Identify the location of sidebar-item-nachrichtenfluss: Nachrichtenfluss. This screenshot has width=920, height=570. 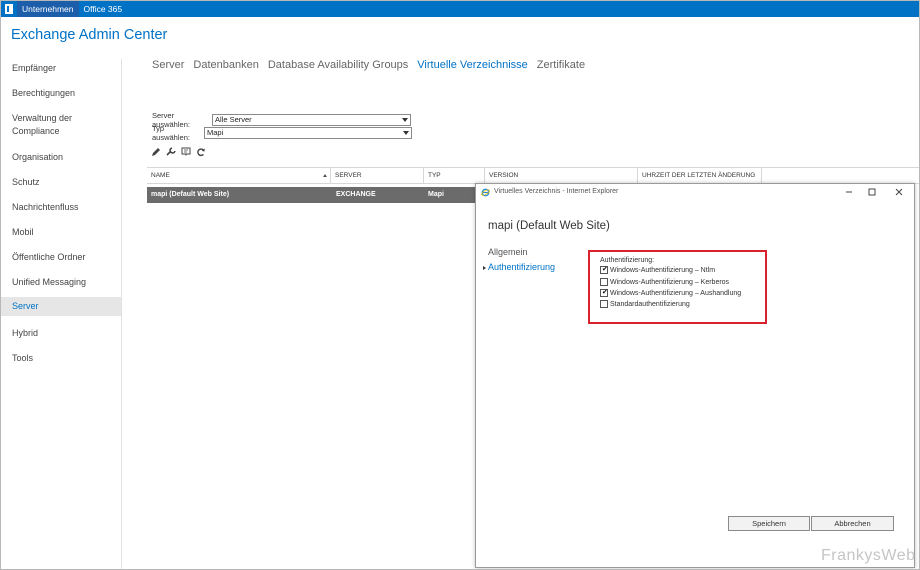
(61, 207).